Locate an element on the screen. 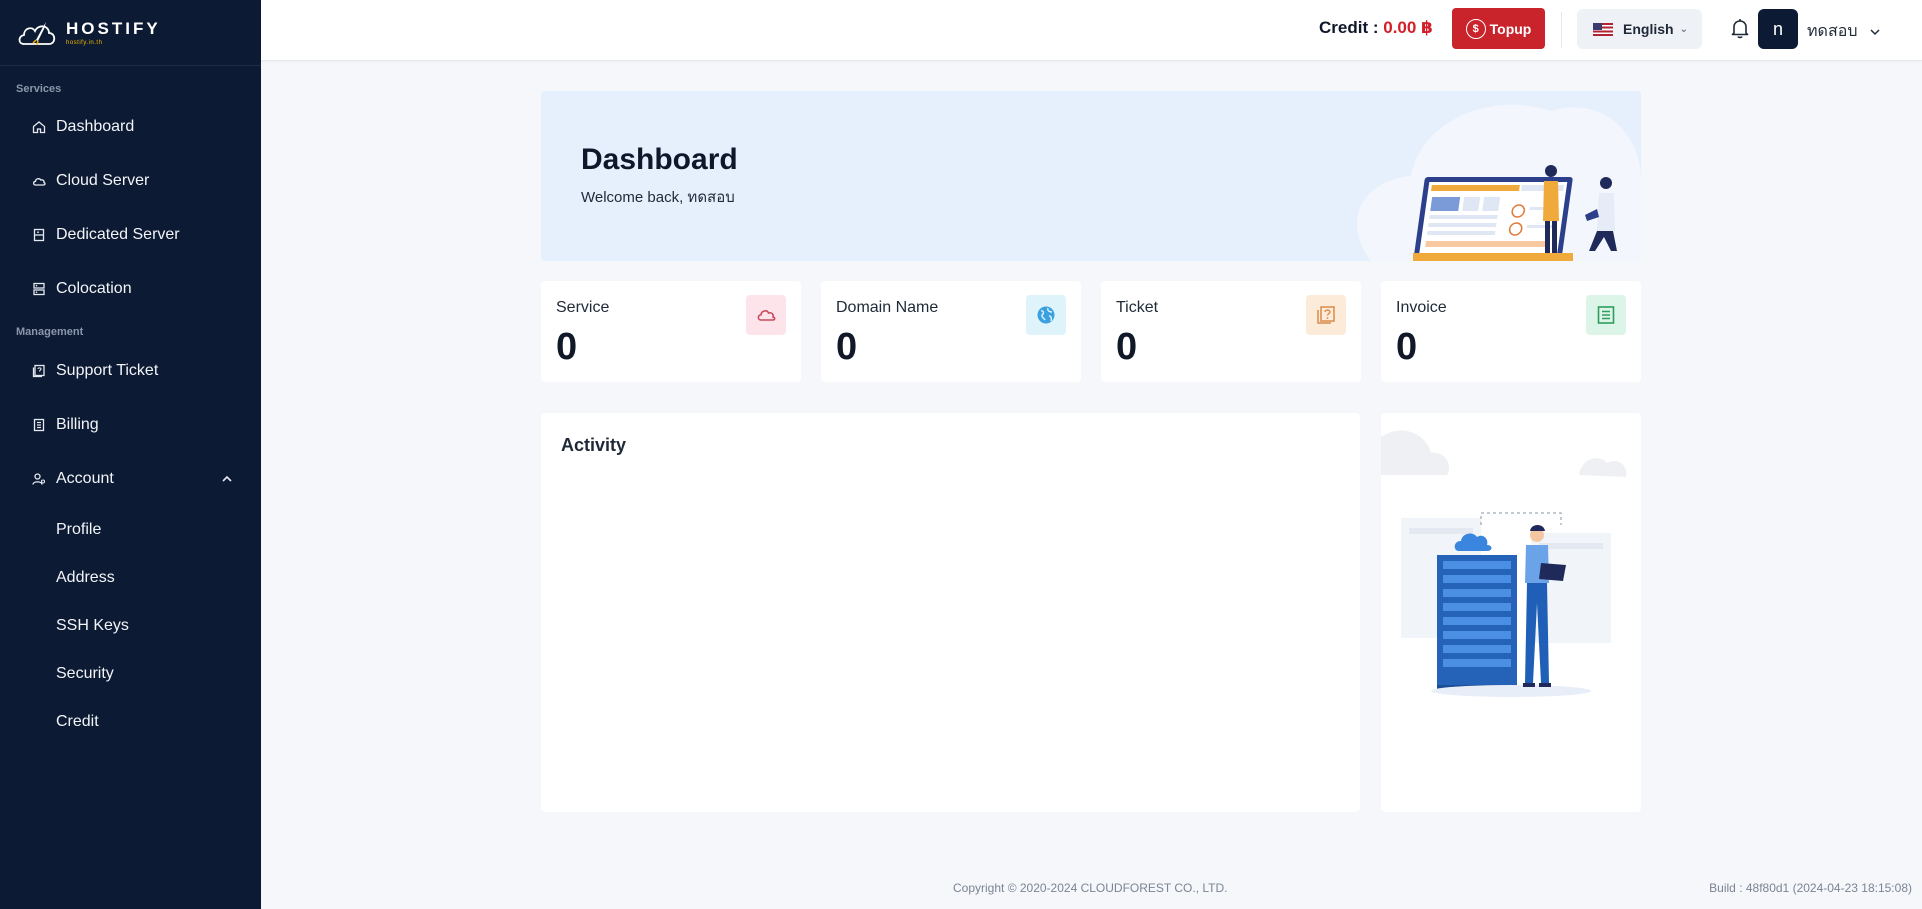 This screenshot has width=1922, height=909. stat-card-invoice: Invoice 0 is located at coordinates (1511, 331).